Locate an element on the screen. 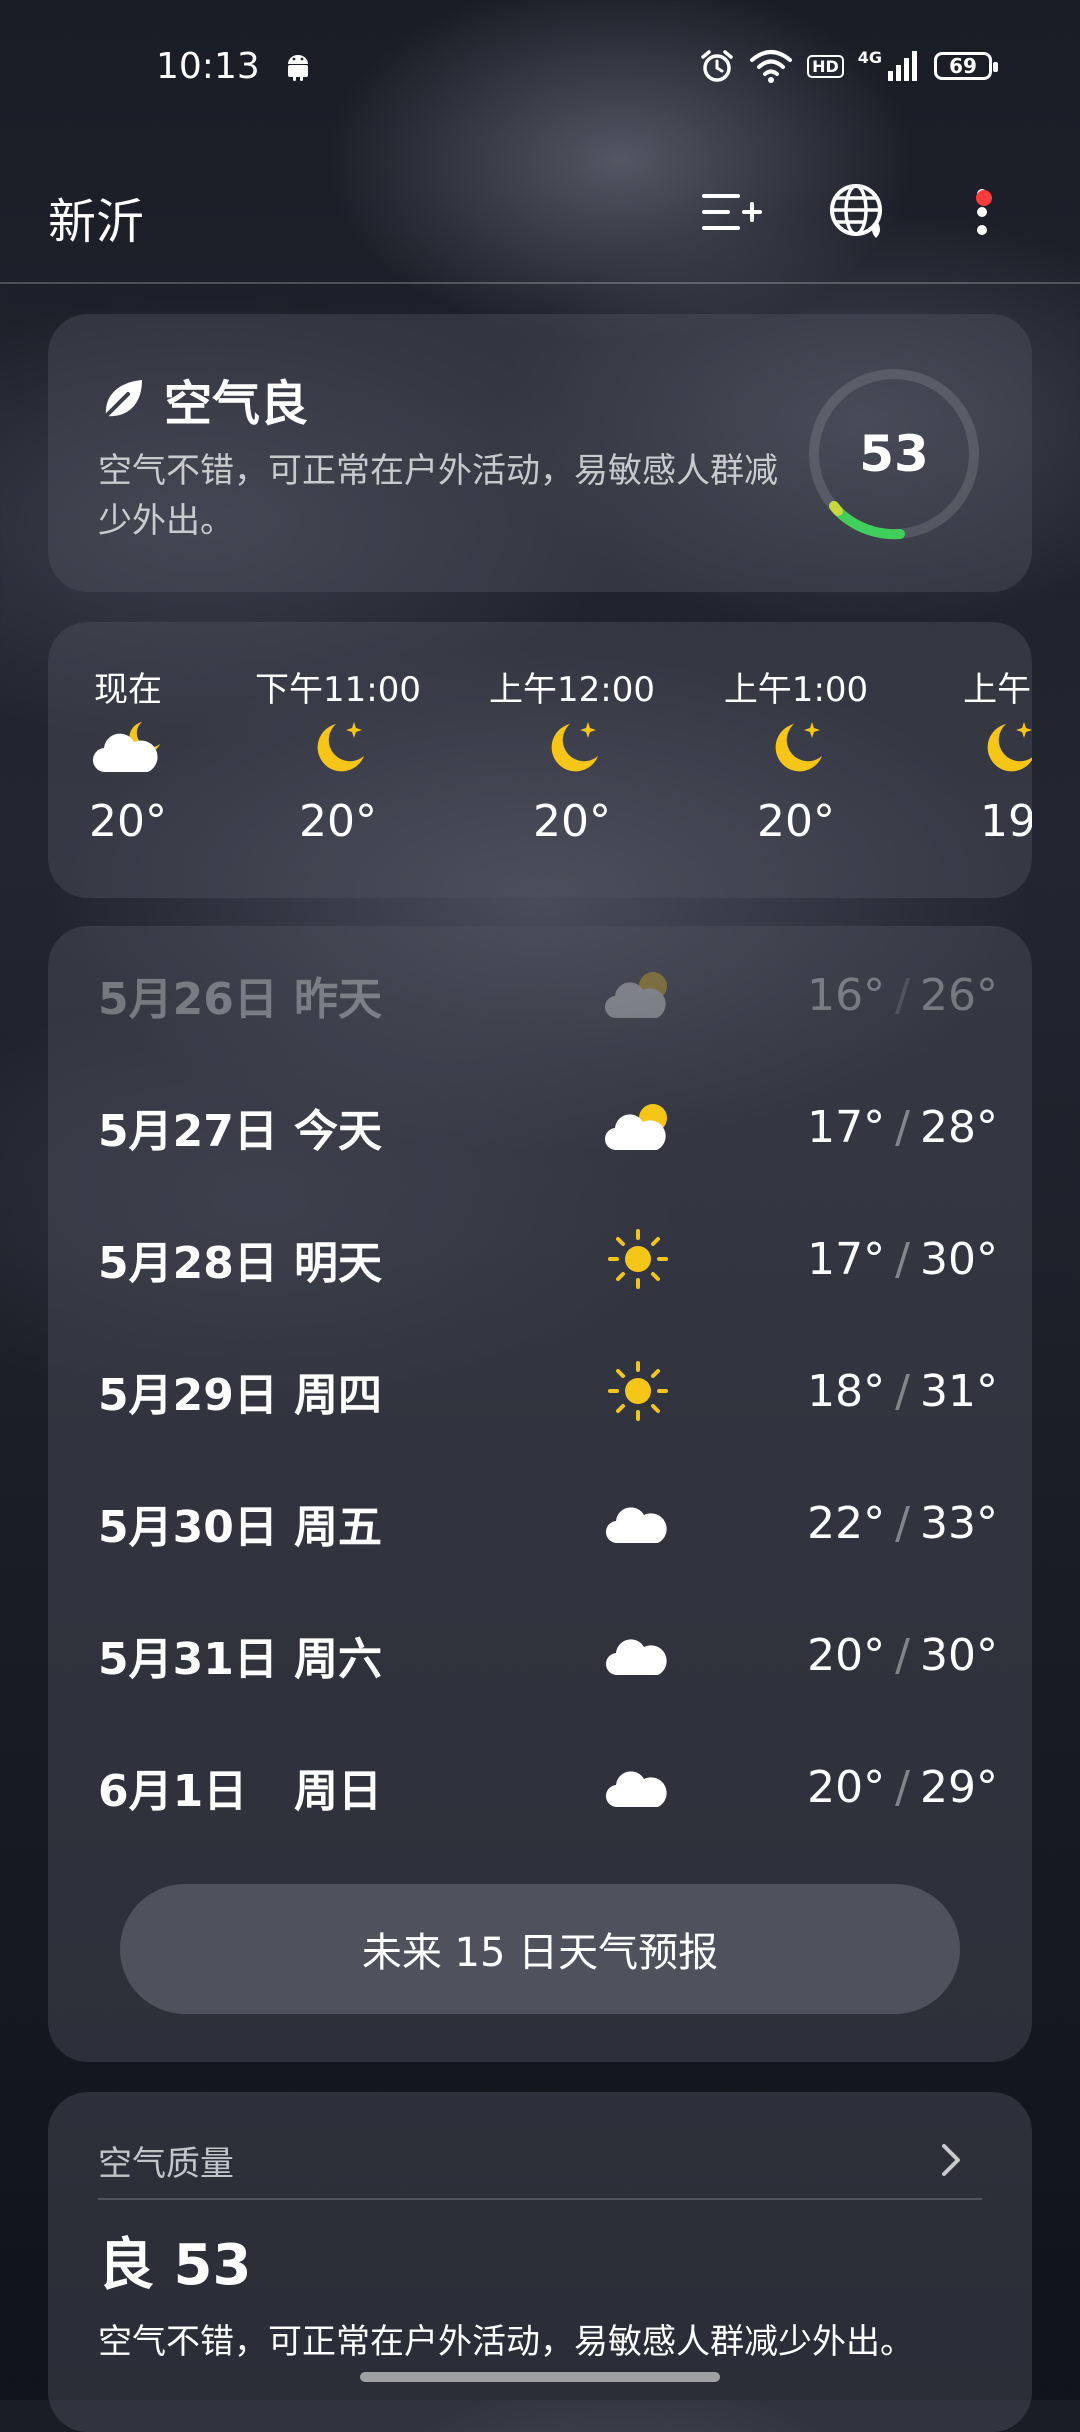 Image resolution: width=1080 pixels, height=2432 pixels. day-row: 5月31日 周六 20°/30° is located at coordinates (548, 1655).